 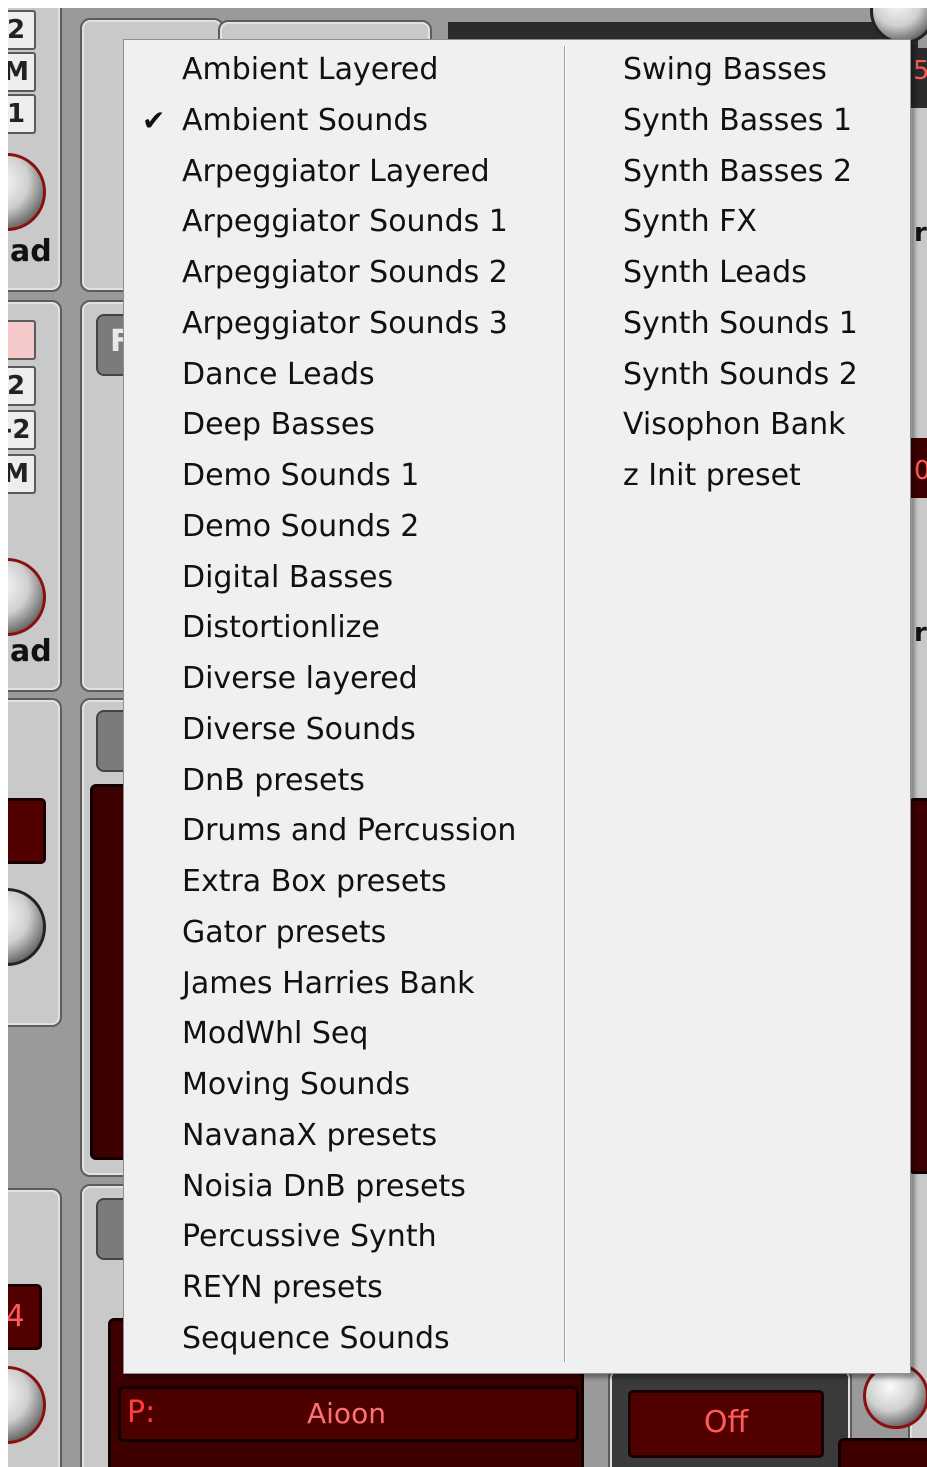 I want to click on menu-item-synth-basses-1: Synth Basses 1, so click(x=739, y=121).